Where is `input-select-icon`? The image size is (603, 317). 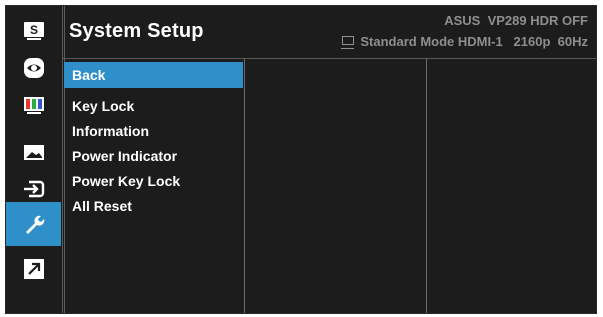
input-select-icon is located at coordinates (34, 189).